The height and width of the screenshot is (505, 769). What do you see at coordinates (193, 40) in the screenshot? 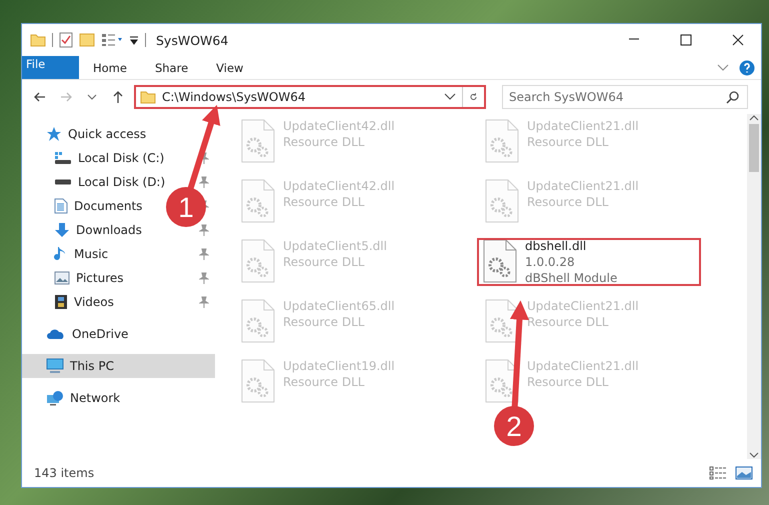
I see `window-title: SysWOW64` at bounding box center [193, 40].